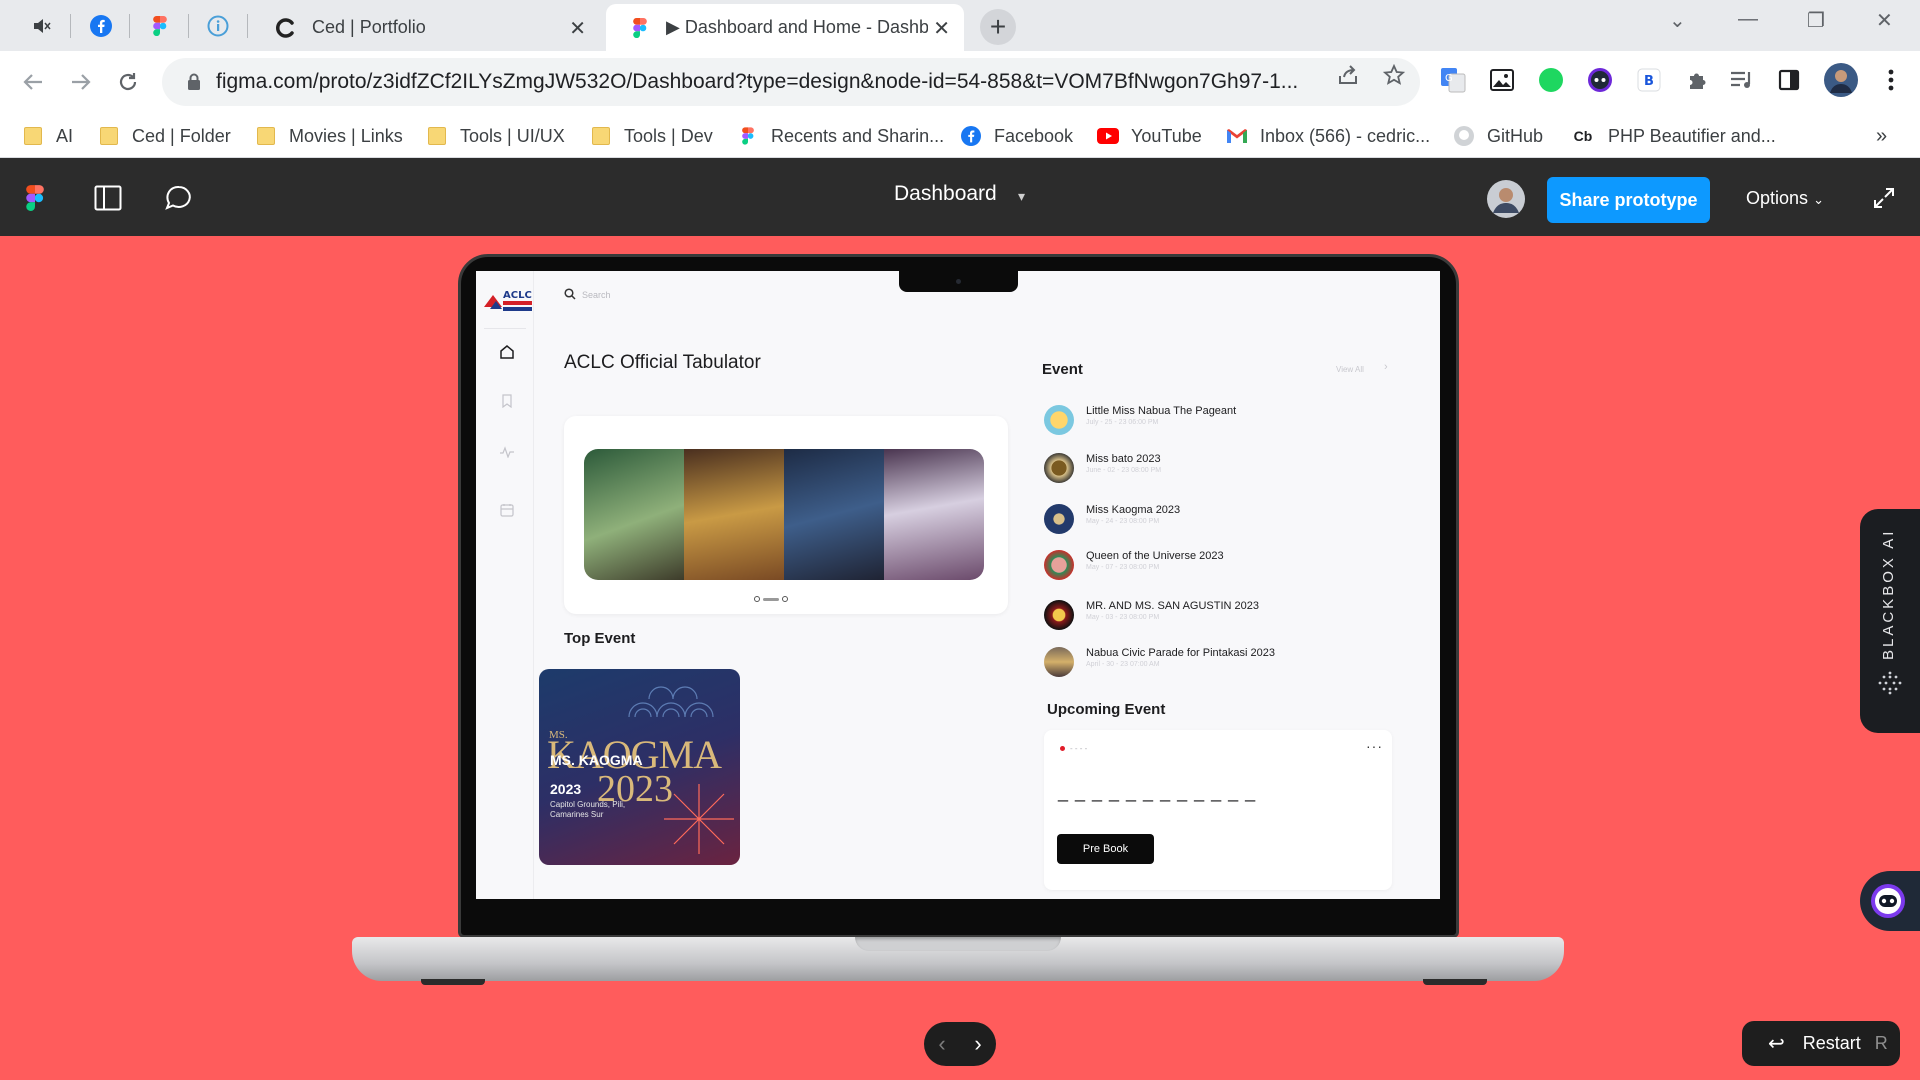 The image size is (1920, 1080). What do you see at coordinates (507, 401) in the screenshot?
I see `bookmark-icon` at bounding box center [507, 401].